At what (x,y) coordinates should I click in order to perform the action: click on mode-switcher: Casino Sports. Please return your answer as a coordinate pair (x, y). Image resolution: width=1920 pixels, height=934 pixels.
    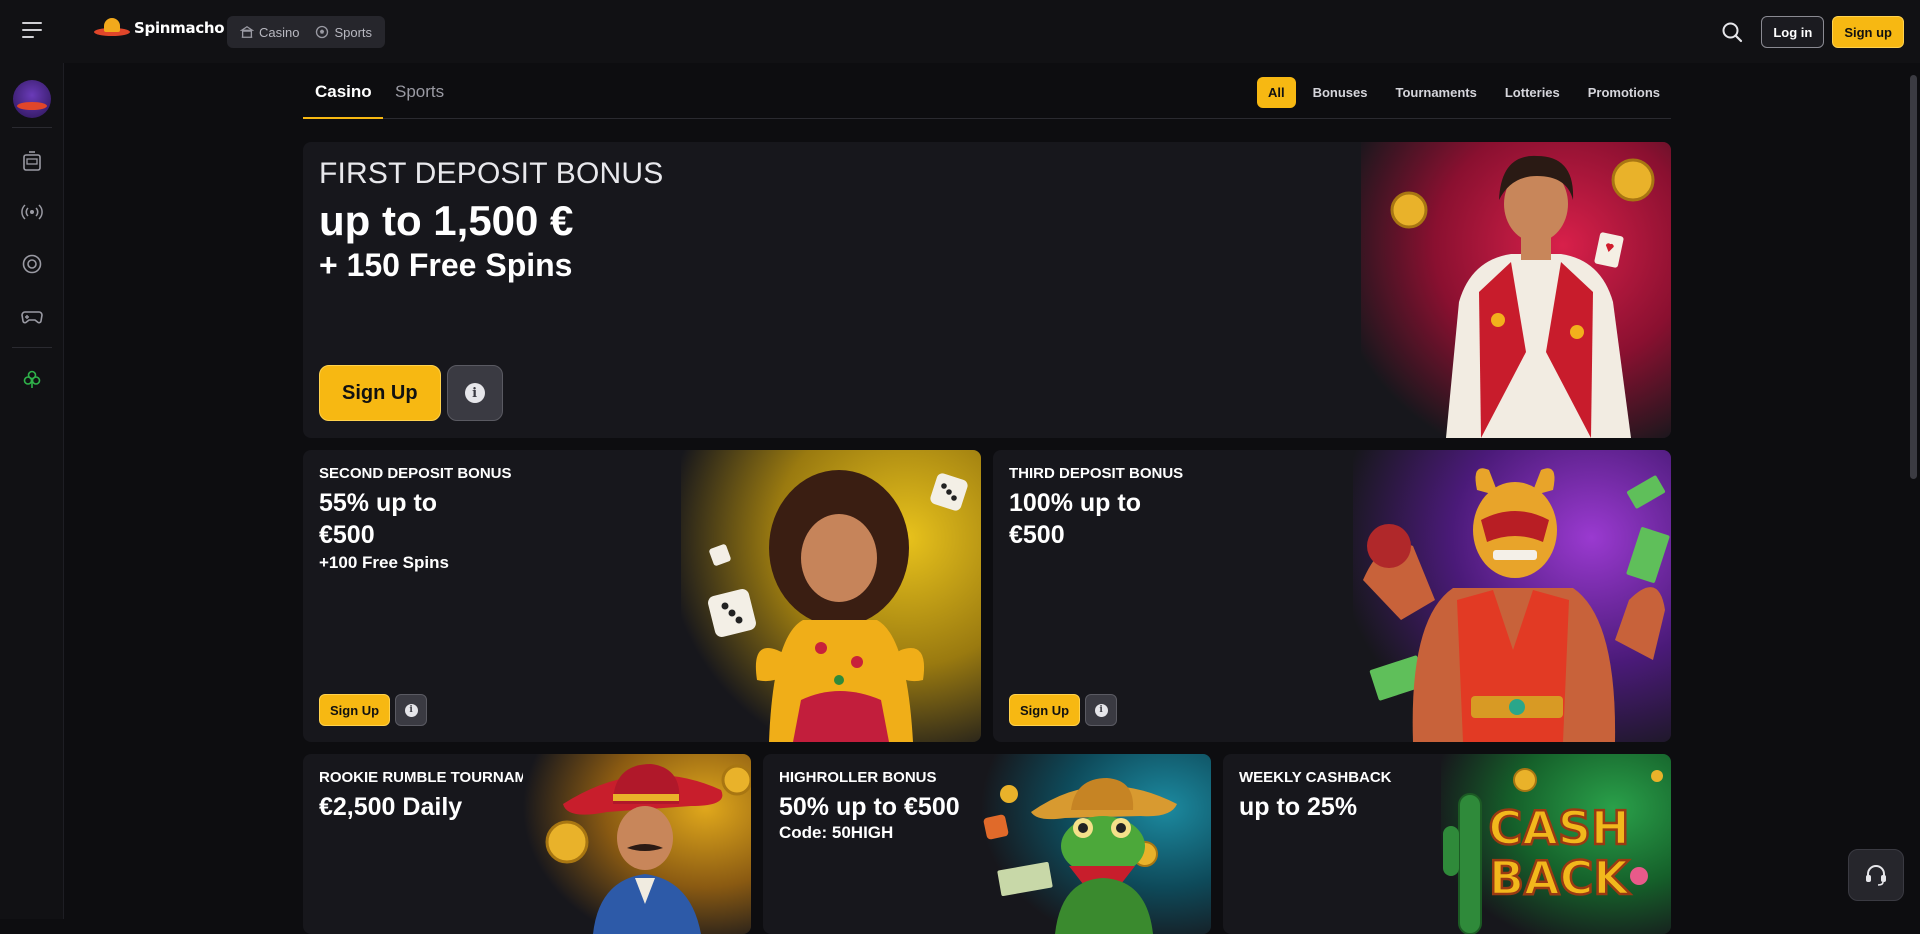
    Looking at the image, I should click on (306, 32).